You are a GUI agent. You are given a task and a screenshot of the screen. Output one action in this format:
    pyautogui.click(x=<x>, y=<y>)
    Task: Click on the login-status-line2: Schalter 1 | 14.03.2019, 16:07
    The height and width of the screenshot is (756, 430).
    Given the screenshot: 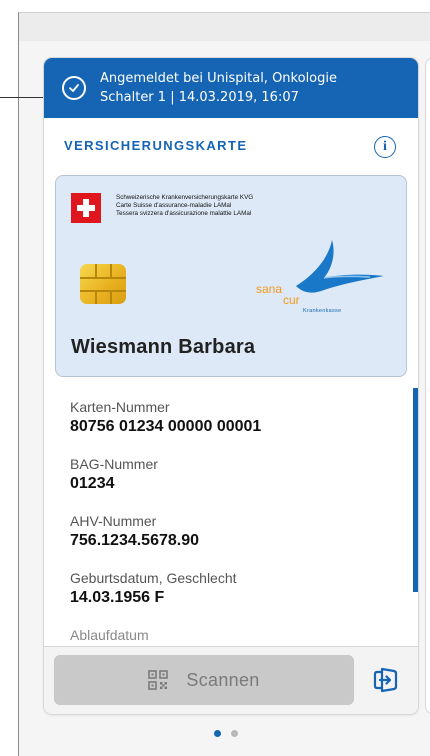 What is the action you would take?
    pyautogui.click(x=199, y=97)
    